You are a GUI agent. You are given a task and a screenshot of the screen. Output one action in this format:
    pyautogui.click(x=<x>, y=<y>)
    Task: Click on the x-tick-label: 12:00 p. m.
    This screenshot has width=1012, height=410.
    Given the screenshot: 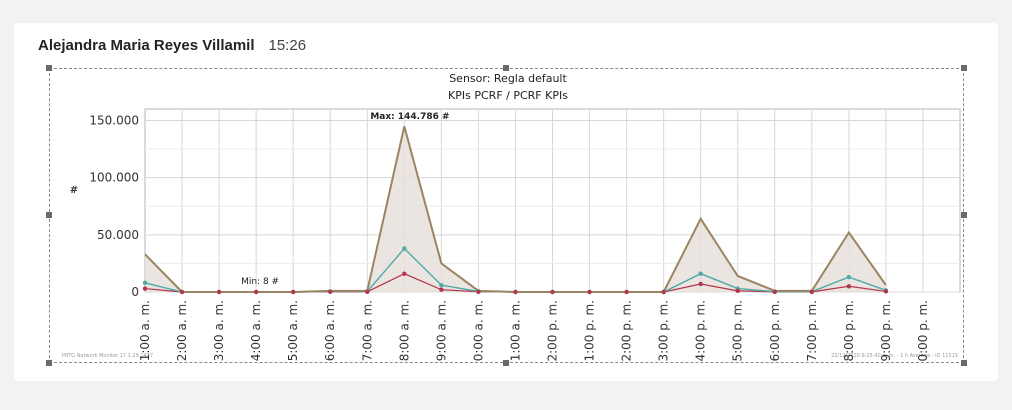 What is the action you would take?
    pyautogui.click(x=553, y=331)
    